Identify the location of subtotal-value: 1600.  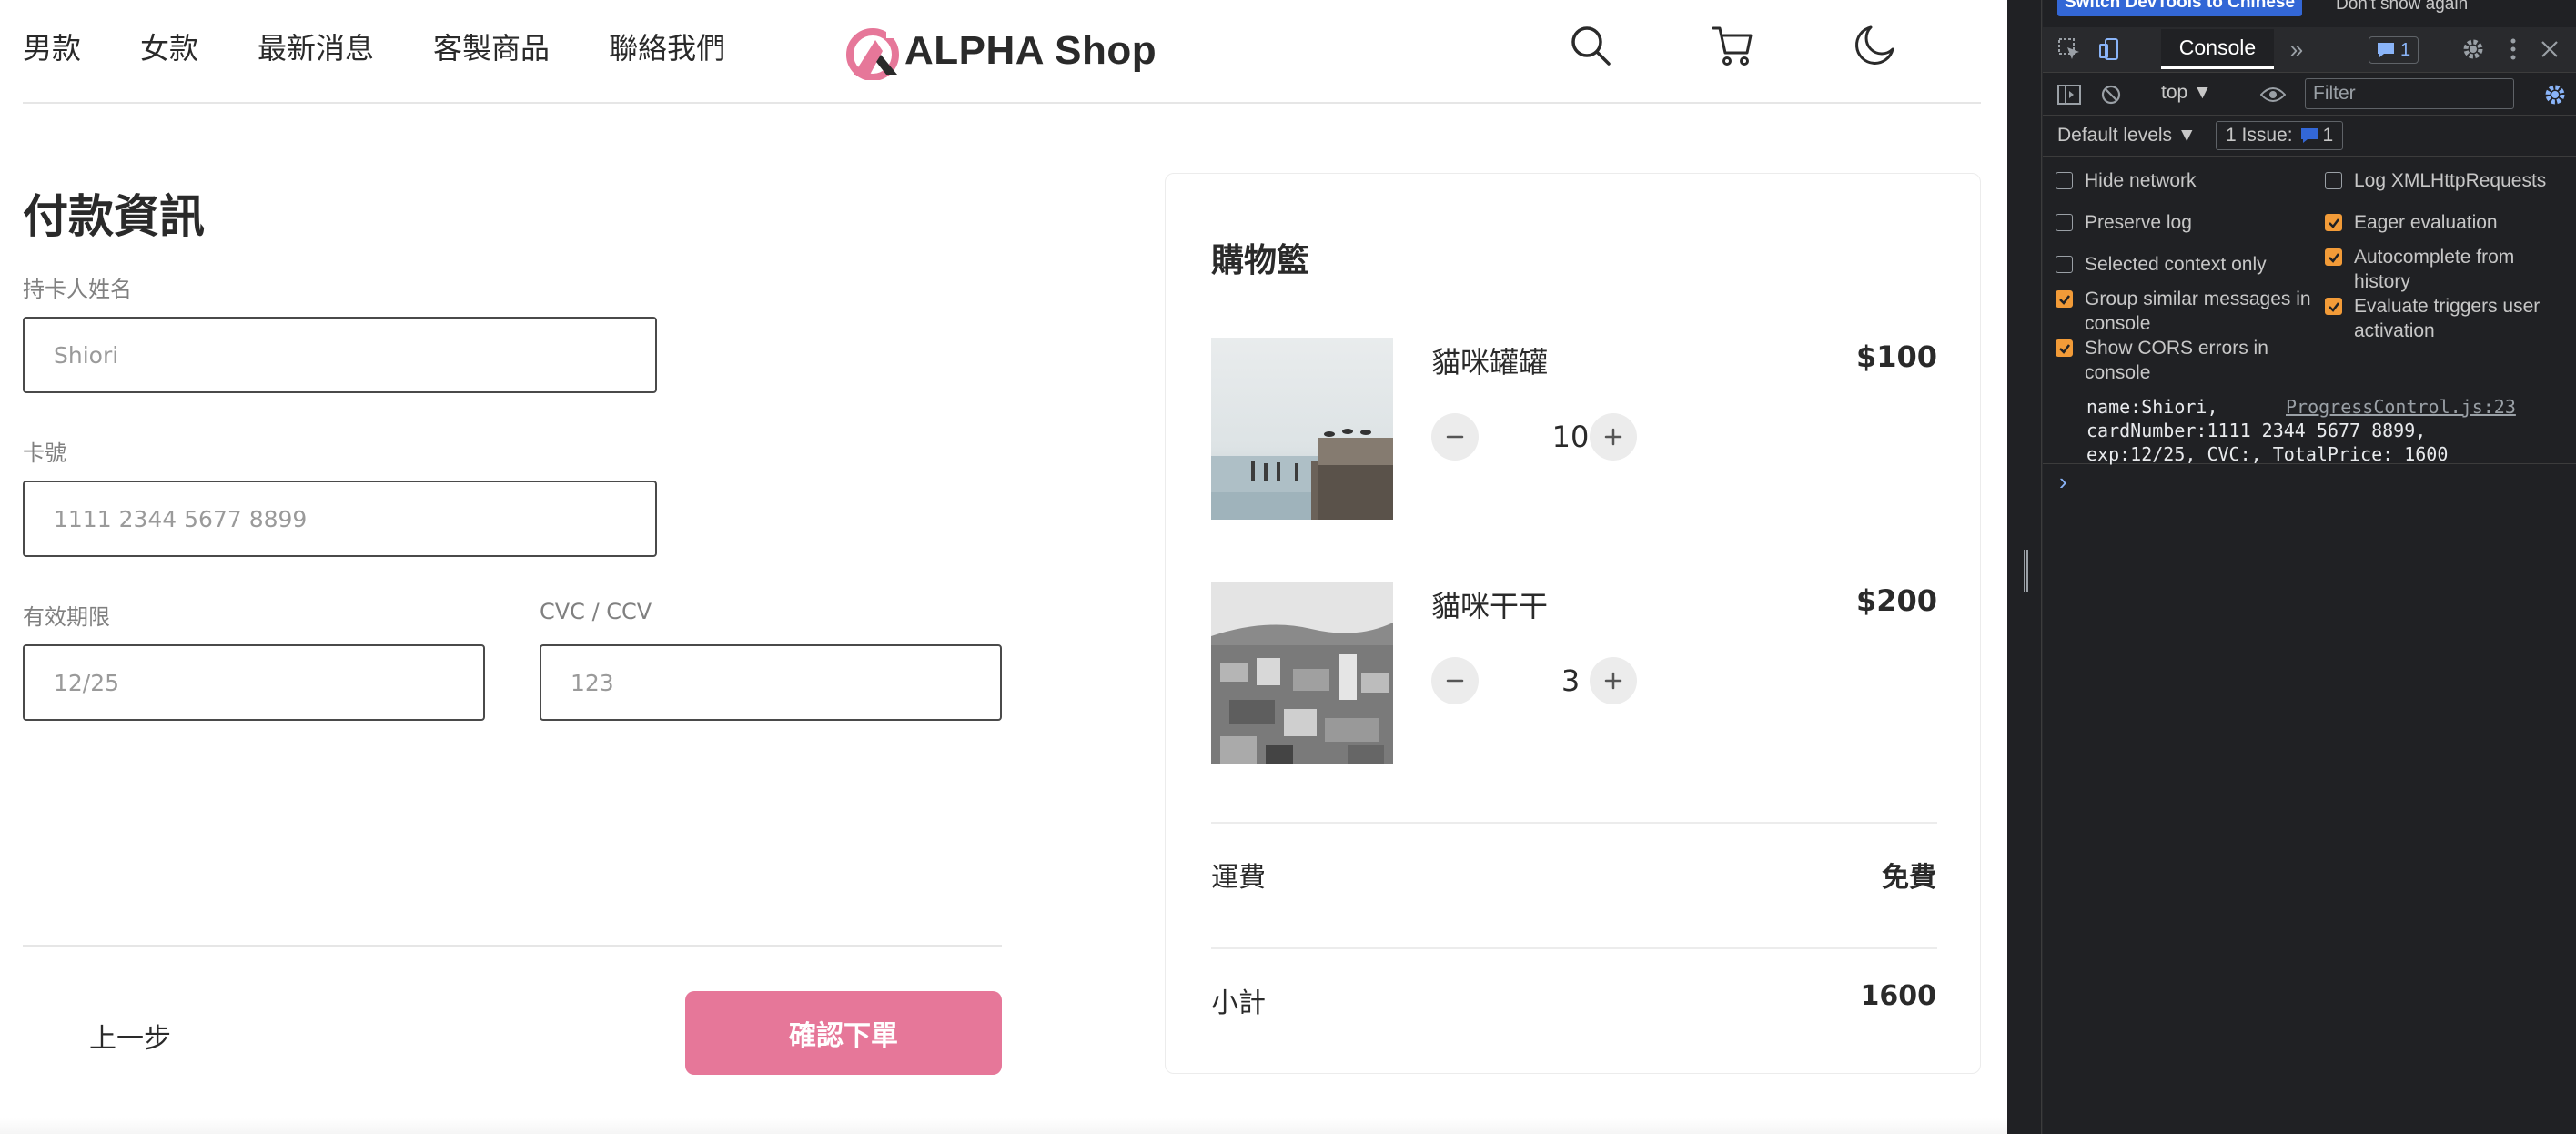
(1898, 996).